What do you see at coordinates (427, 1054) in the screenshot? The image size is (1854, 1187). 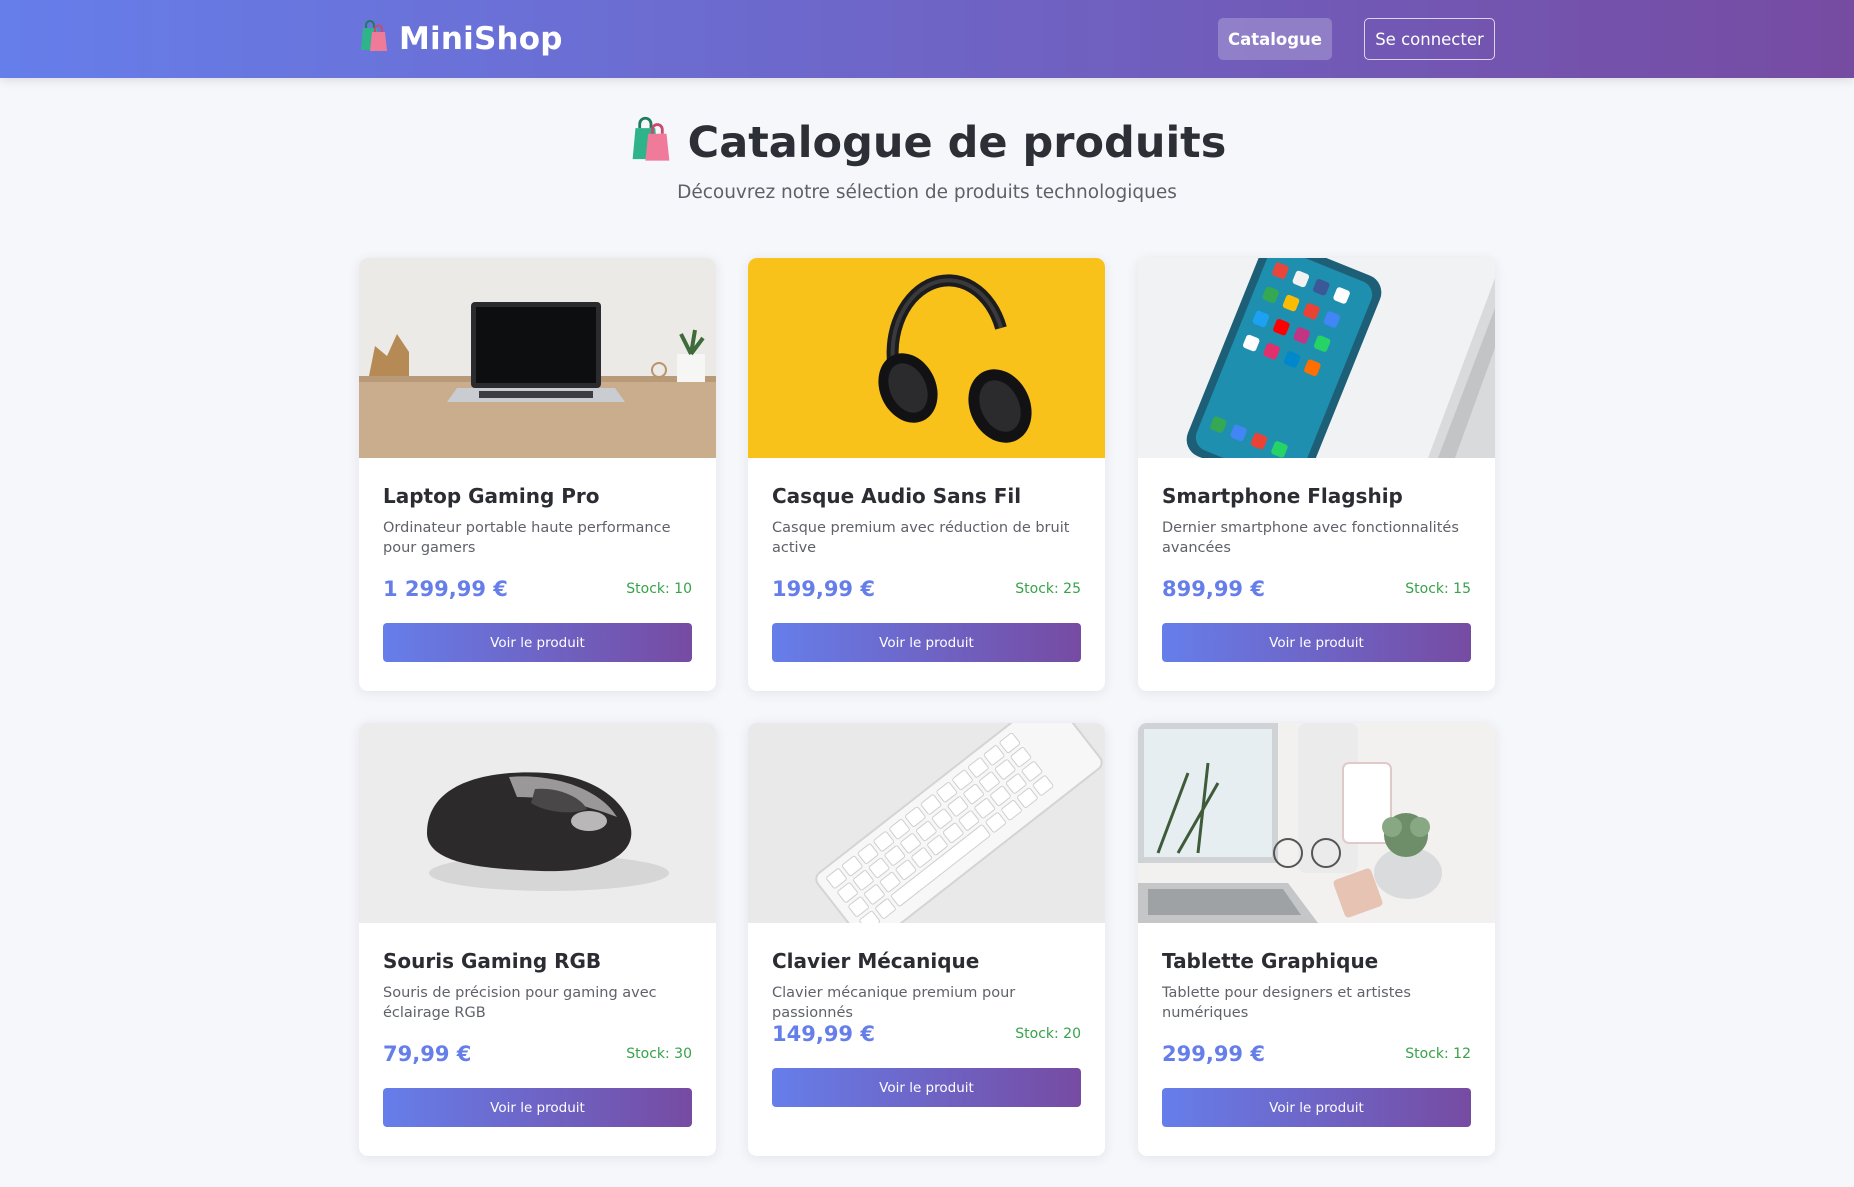 I see `product-price: 79,99 €` at bounding box center [427, 1054].